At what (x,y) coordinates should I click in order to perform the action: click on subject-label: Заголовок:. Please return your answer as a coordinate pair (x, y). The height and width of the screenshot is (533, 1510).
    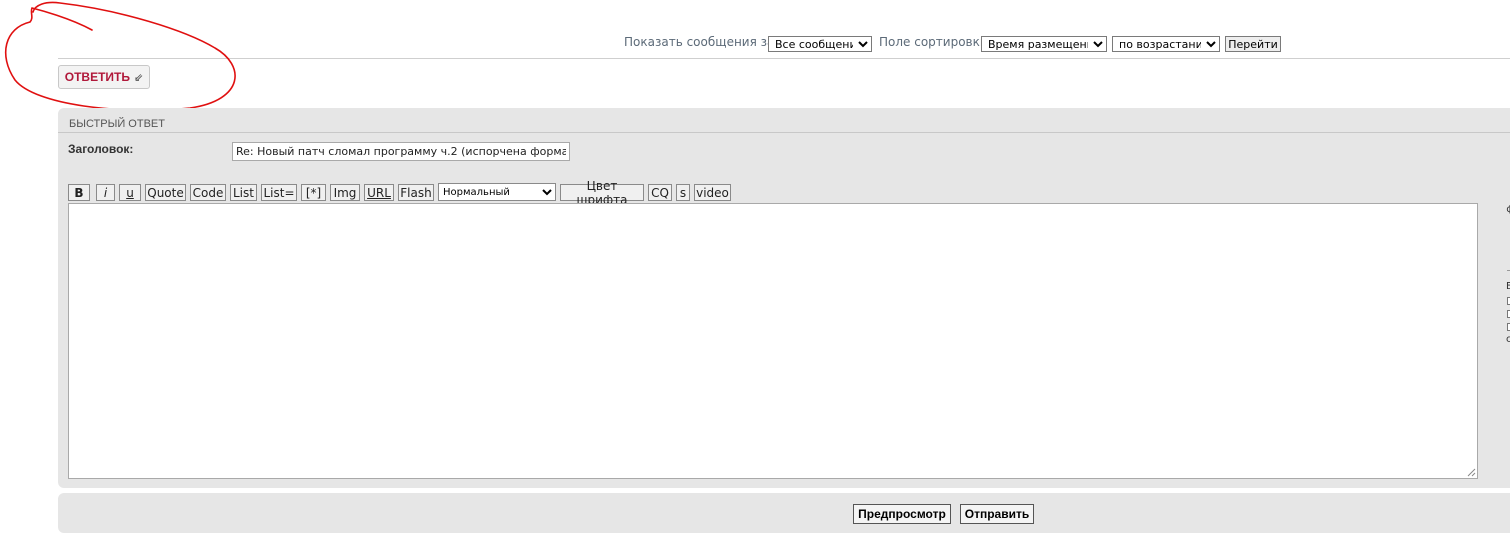
    Looking at the image, I should click on (101, 149).